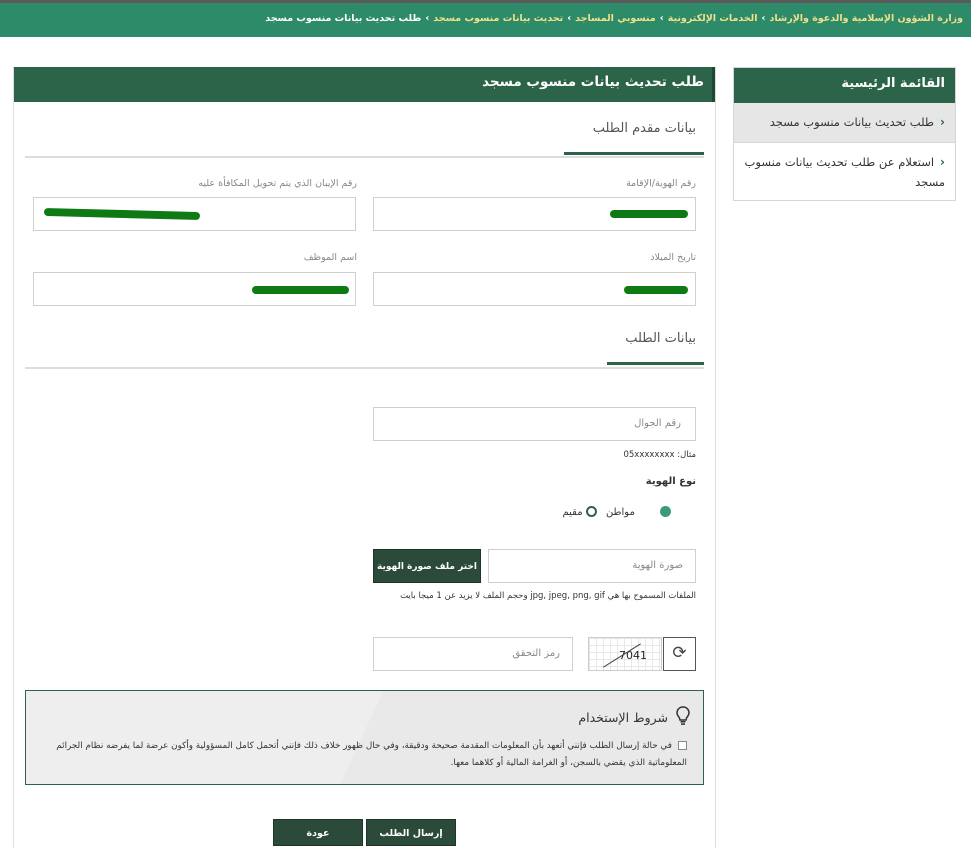 Image resolution: width=971 pixels, height=848 pixels. I want to click on breadcrumb-current: طلب تحديث بيانات منسوب مسجد, so click(343, 18).